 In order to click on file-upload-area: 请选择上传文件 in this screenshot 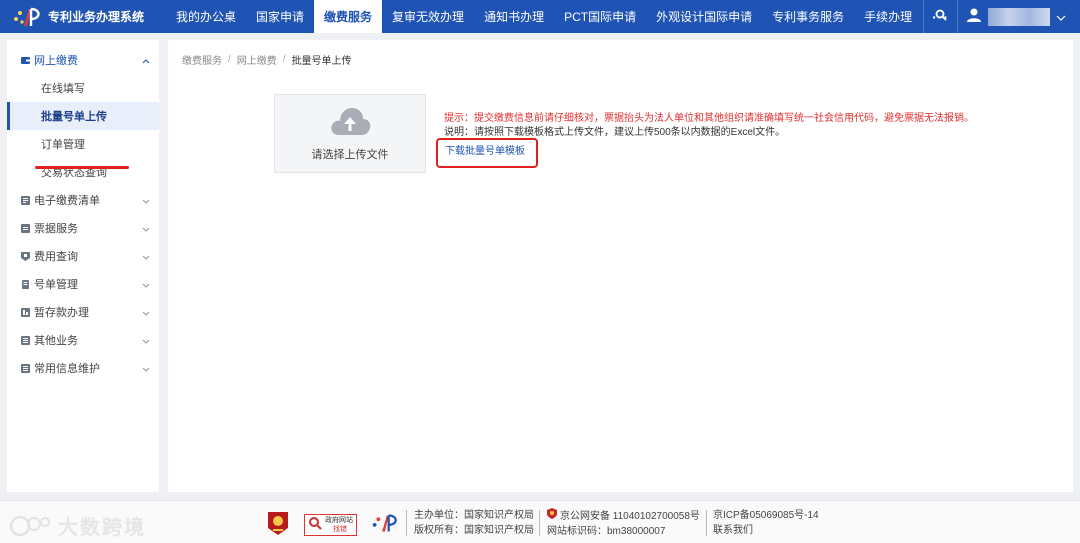, I will do `click(350, 133)`.